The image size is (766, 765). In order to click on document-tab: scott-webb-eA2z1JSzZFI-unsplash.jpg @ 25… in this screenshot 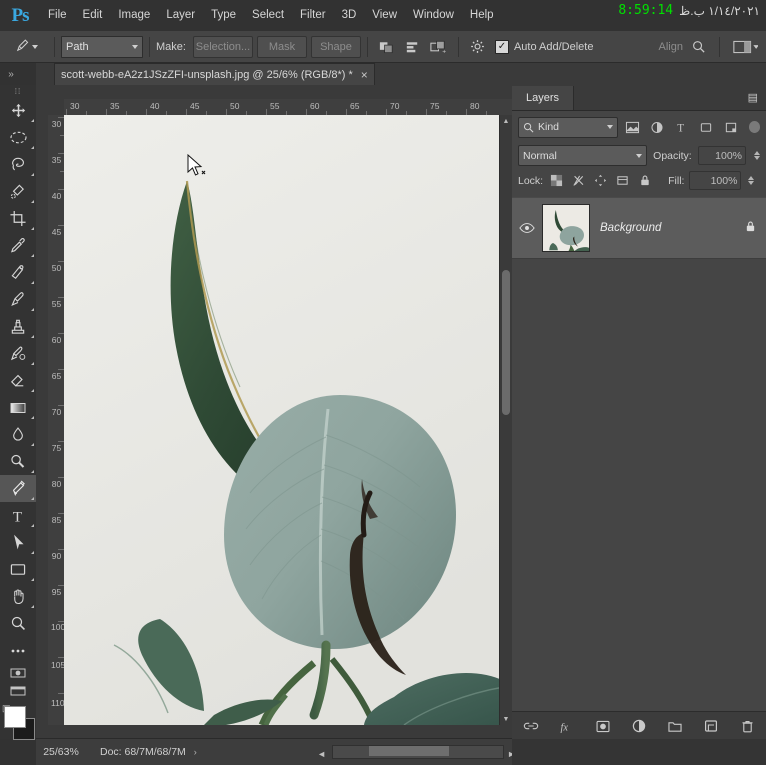, I will do `click(214, 74)`.